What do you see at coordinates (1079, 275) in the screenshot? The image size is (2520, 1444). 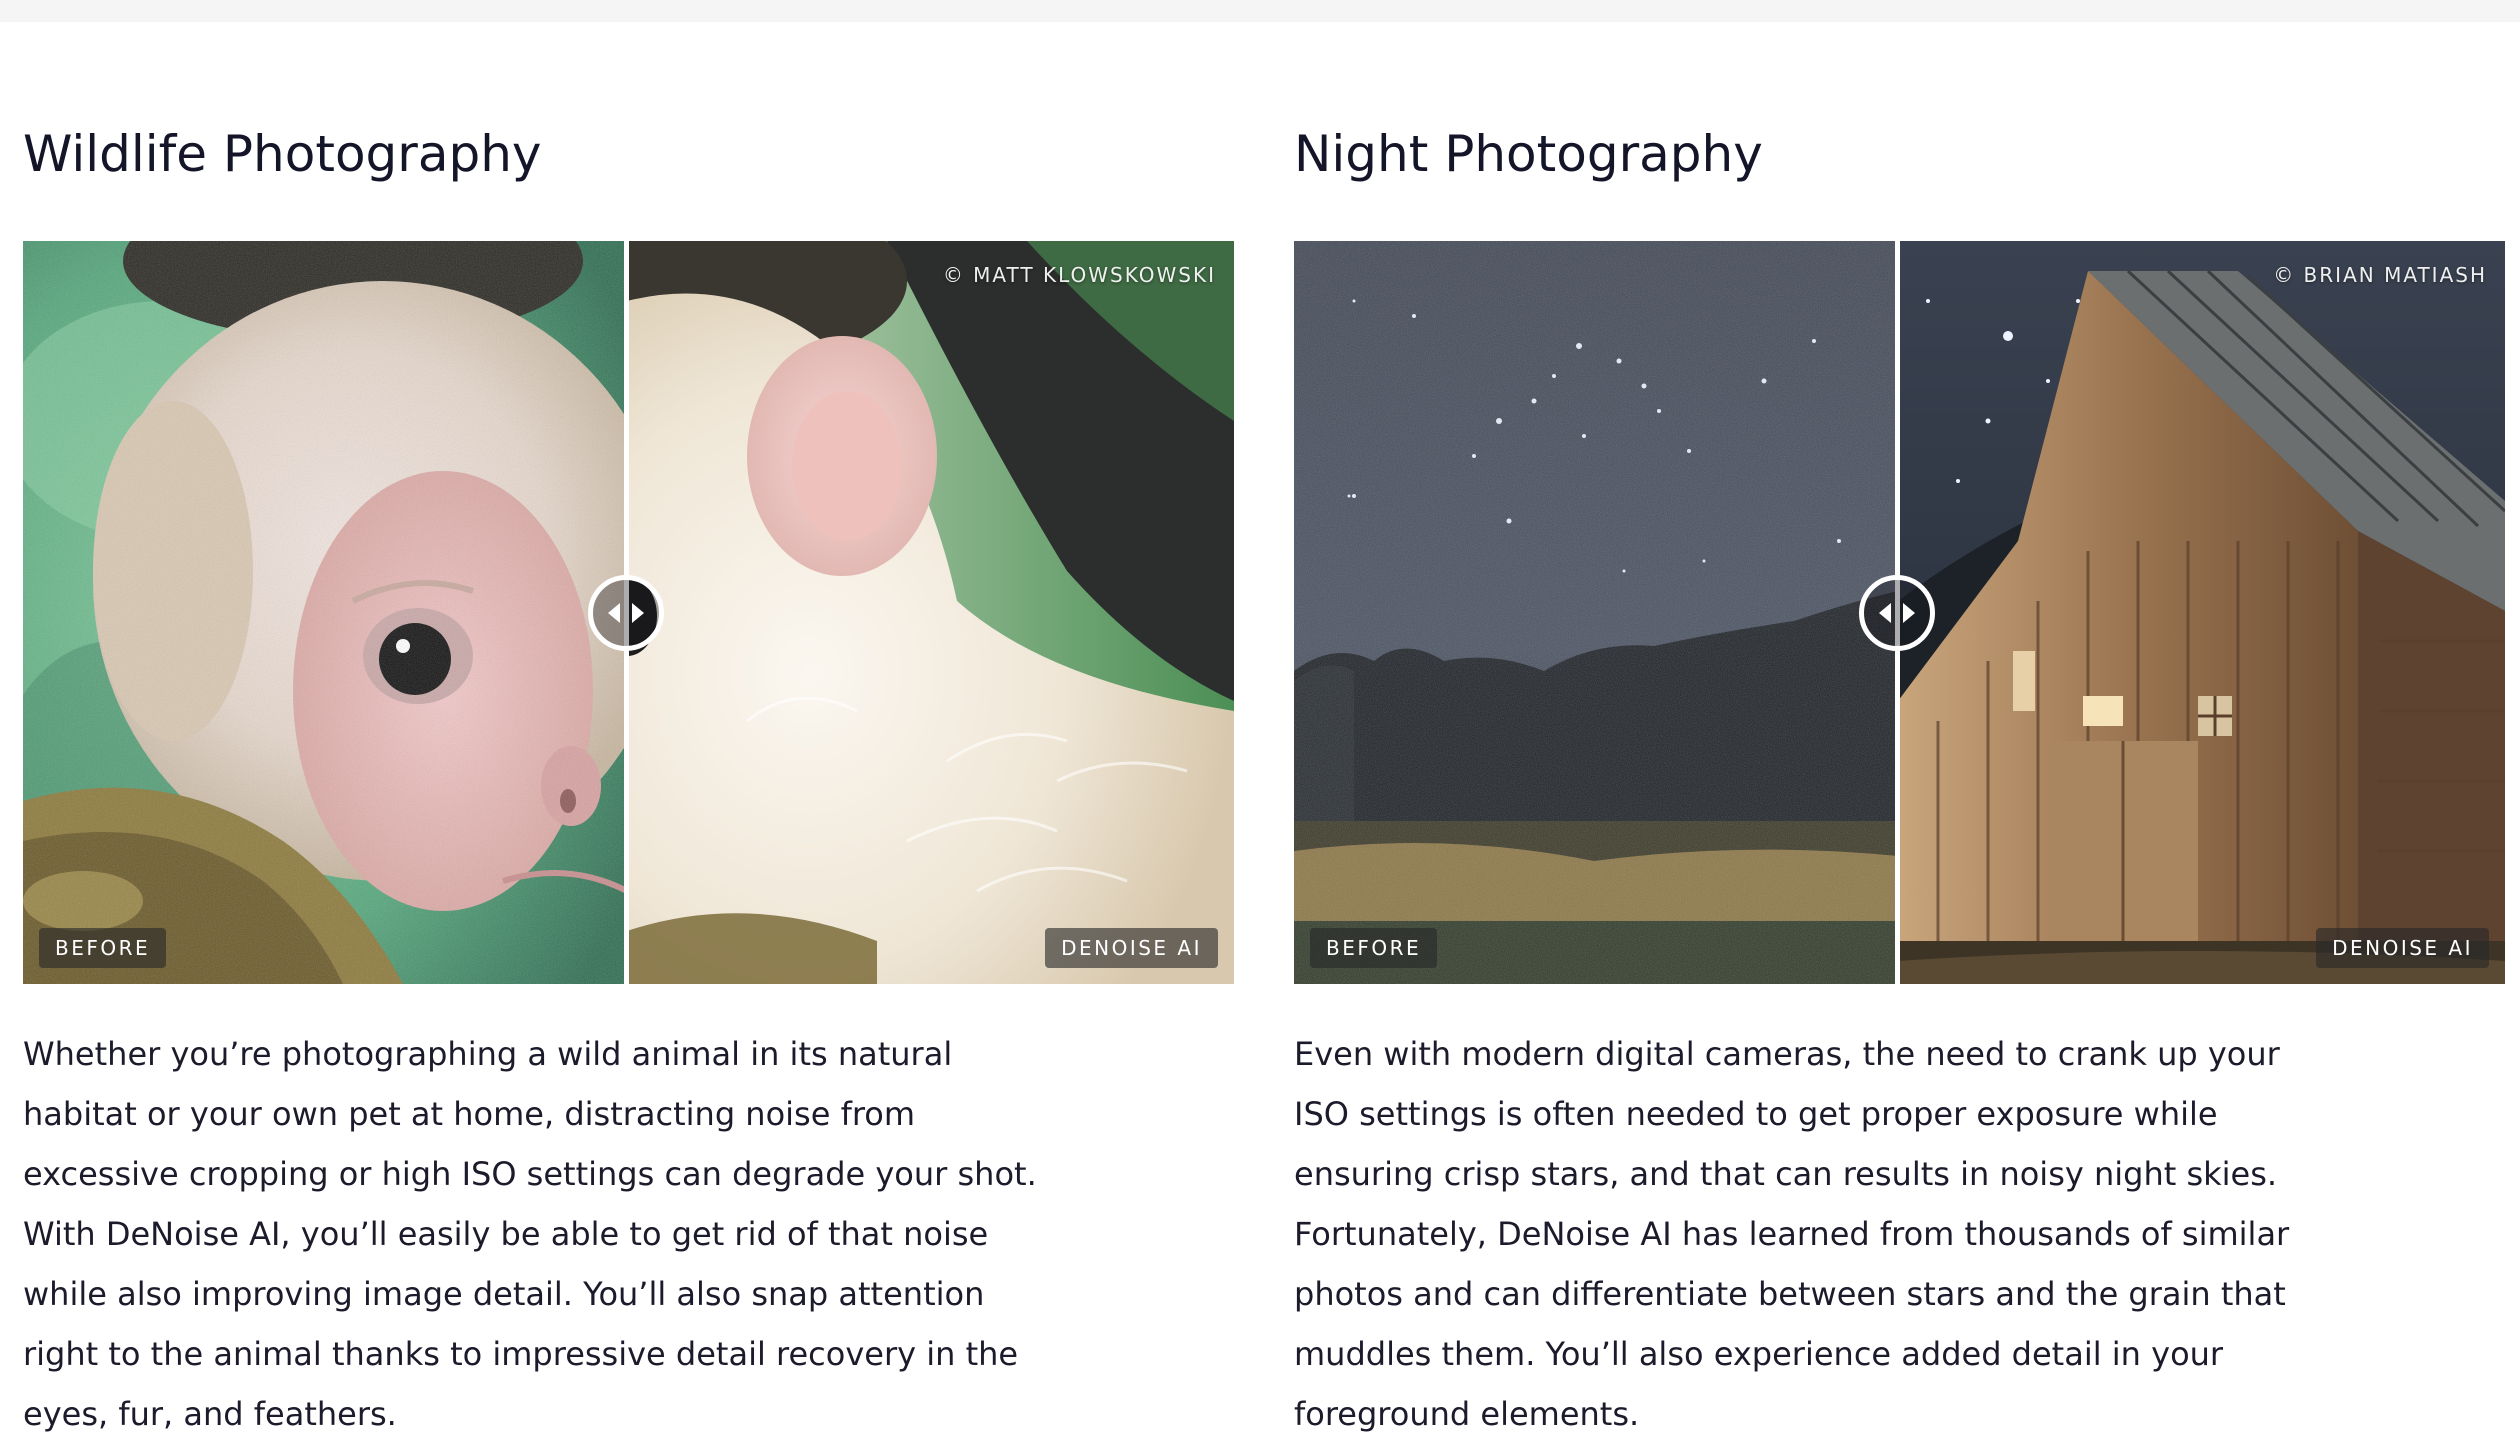 I see `photo-credit: © MATT KLOWSKOWSKI` at bounding box center [1079, 275].